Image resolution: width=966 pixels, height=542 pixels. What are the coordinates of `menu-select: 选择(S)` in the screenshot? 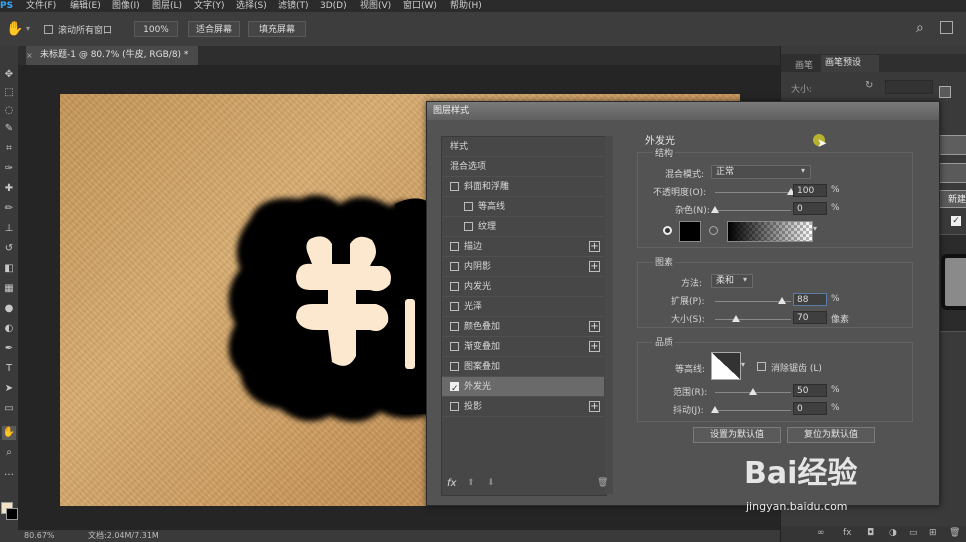 It's located at (251, 6).